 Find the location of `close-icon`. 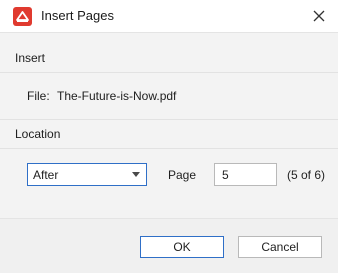

close-icon is located at coordinates (319, 16).